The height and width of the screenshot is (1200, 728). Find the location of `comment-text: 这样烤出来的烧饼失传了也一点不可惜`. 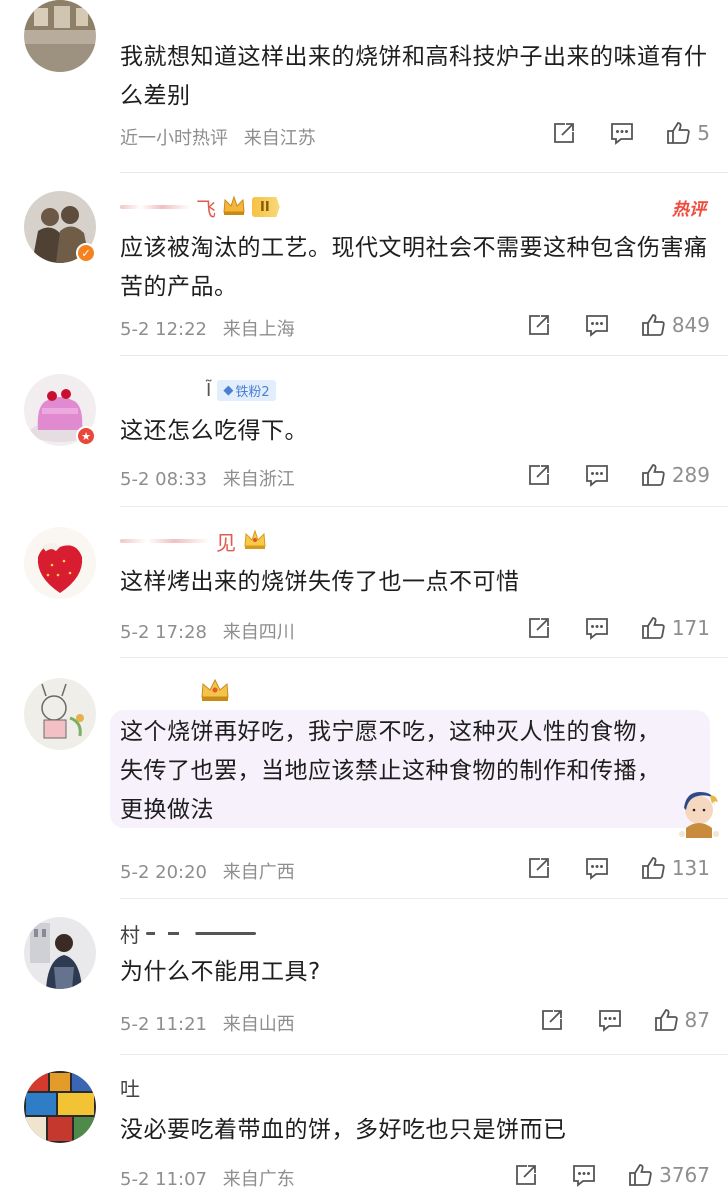

comment-text: 这样烤出来的烧饼失传了也一点不可惜 is located at coordinates (320, 582).